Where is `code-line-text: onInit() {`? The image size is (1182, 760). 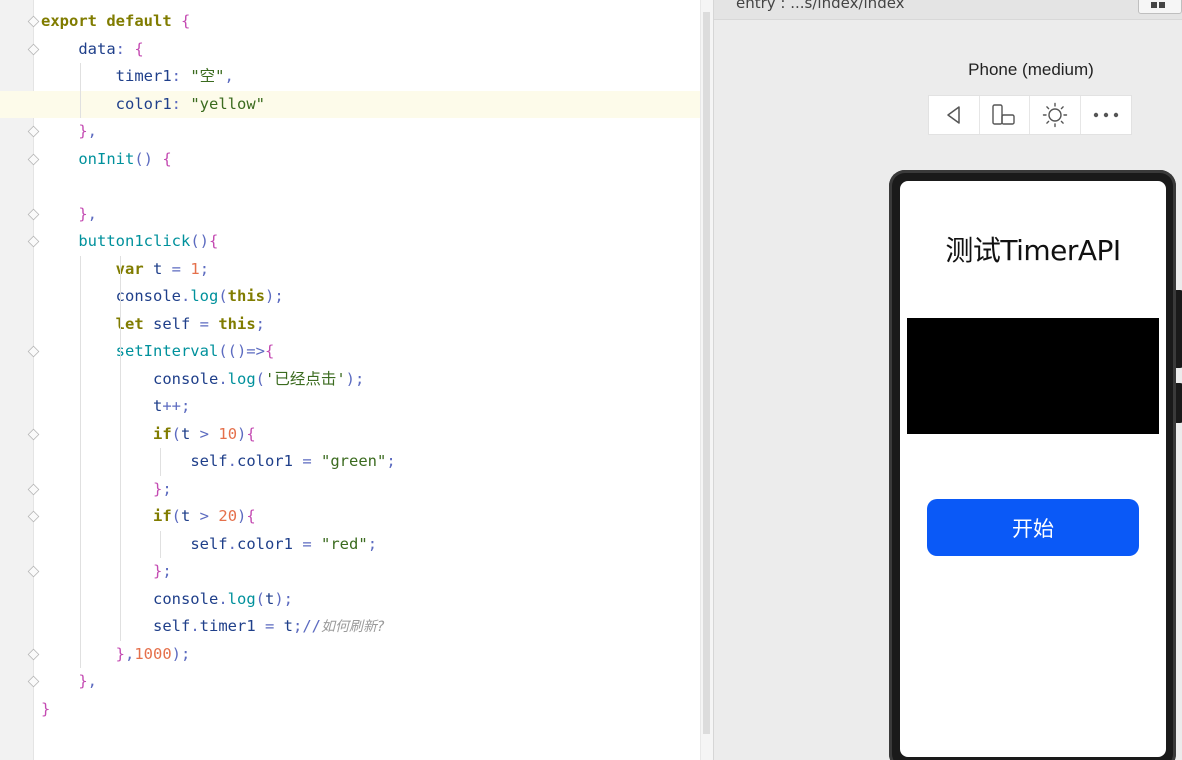 code-line-text: onInit() { is located at coordinates (106, 160).